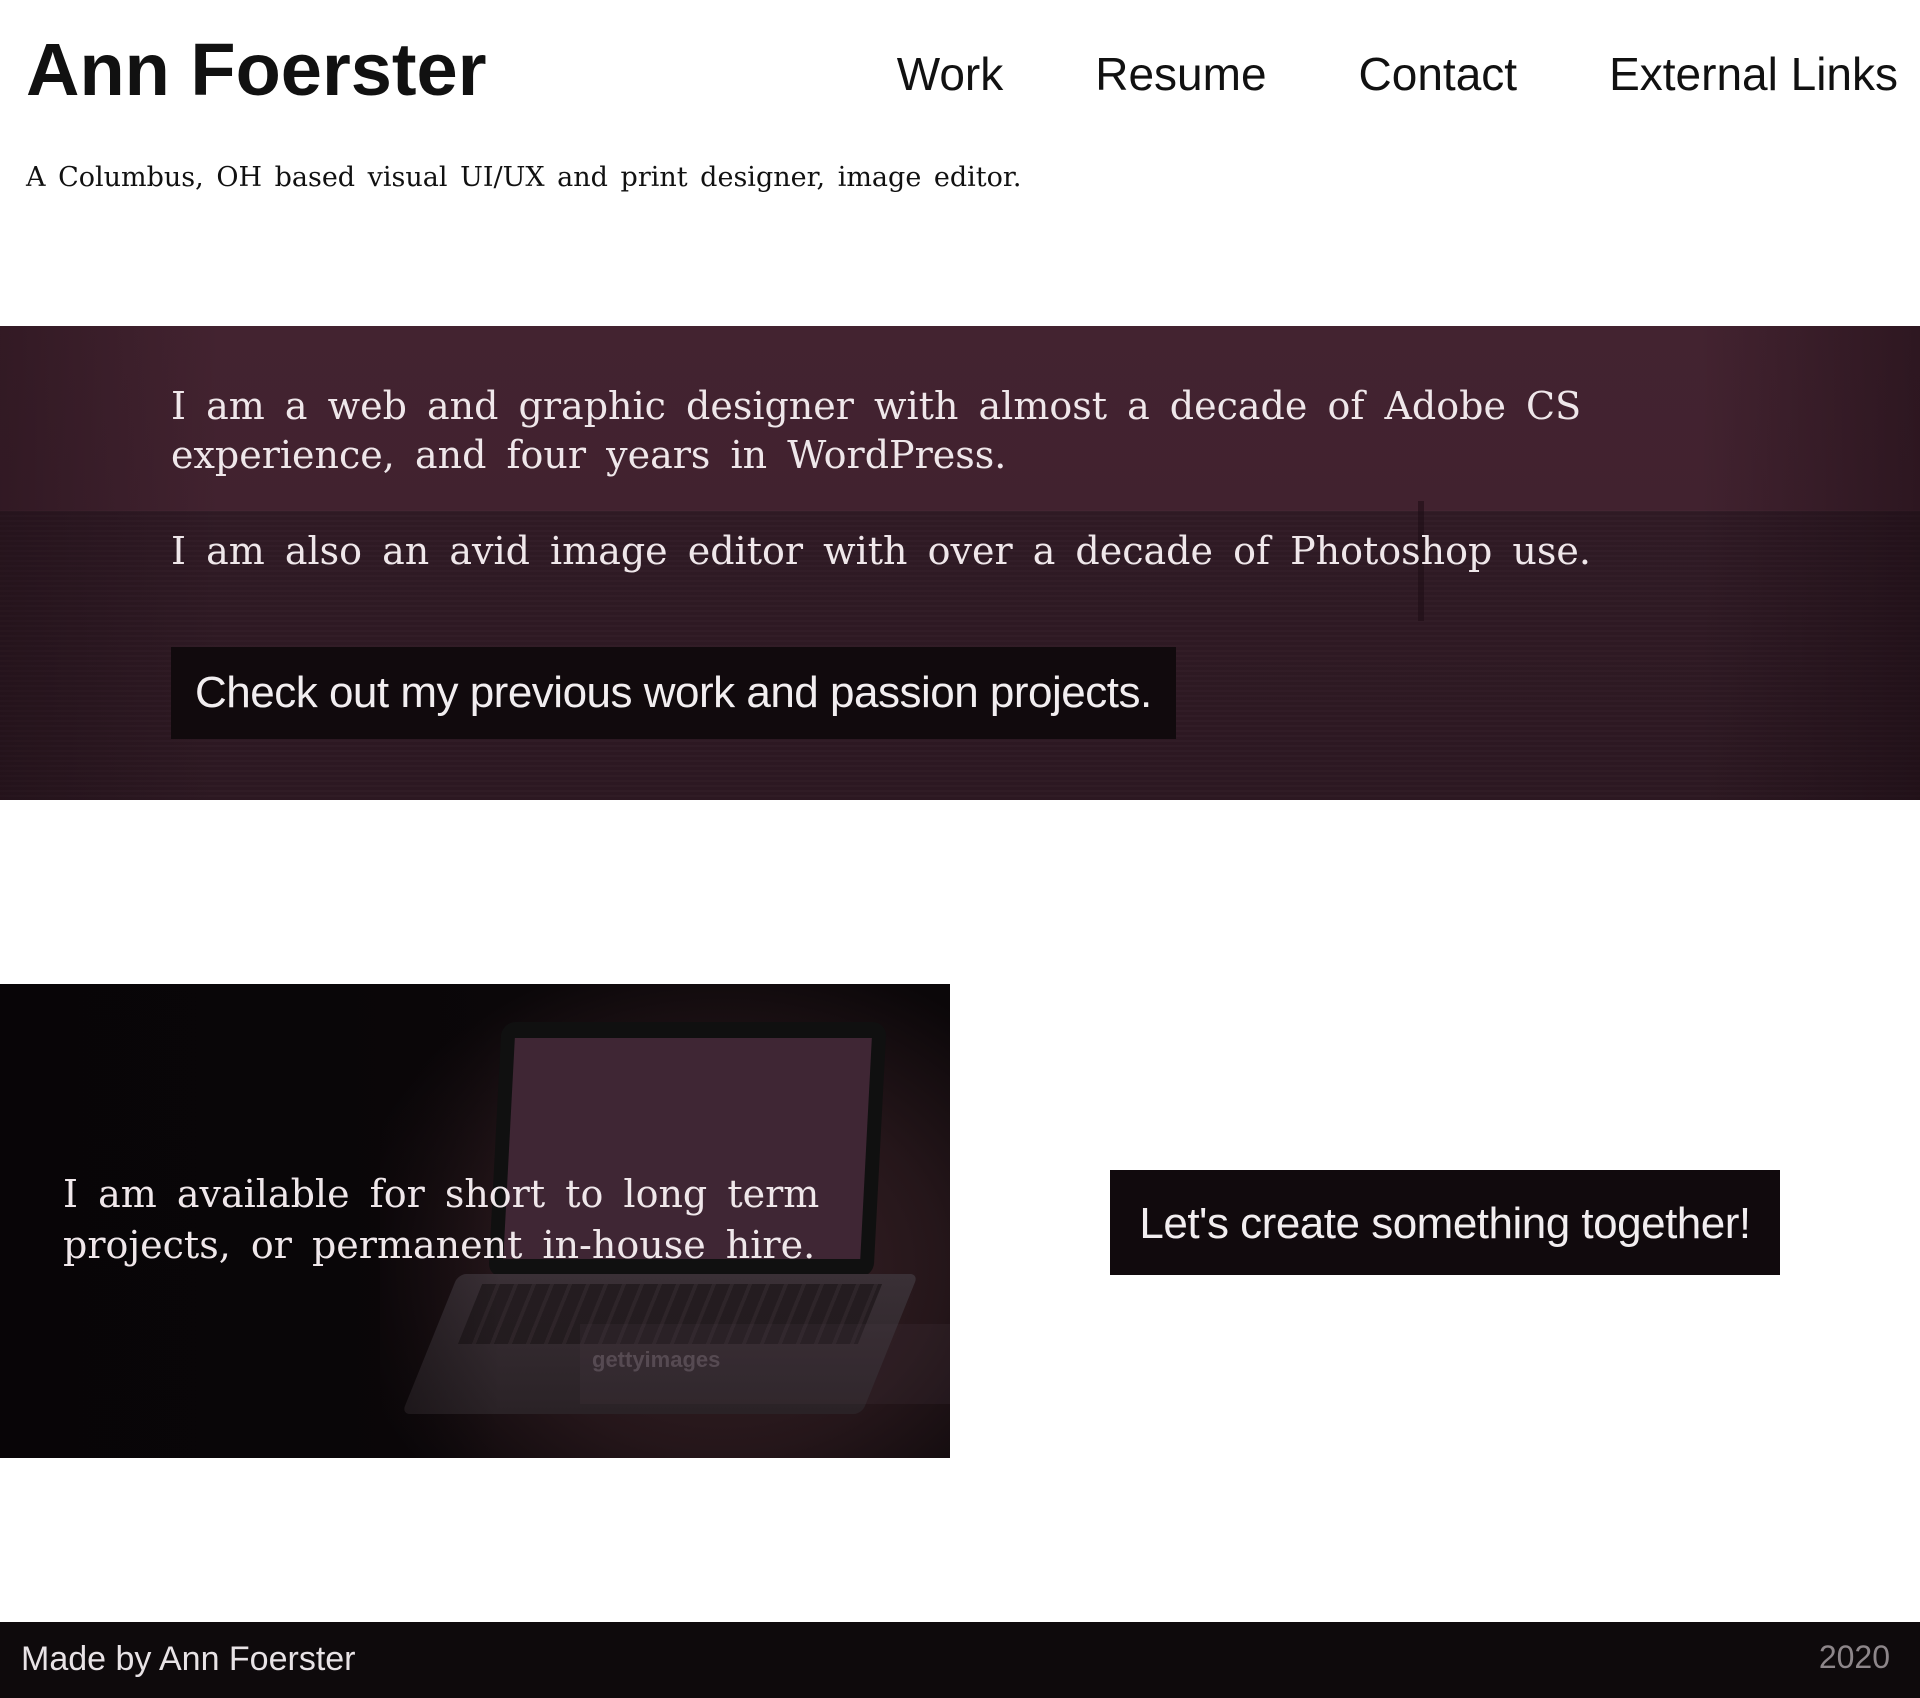  What do you see at coordinates (960, 1660) in the screenshot?
I see `site-footer: Made by Ann Foerster 2020` at bounding box center [960, 1660].